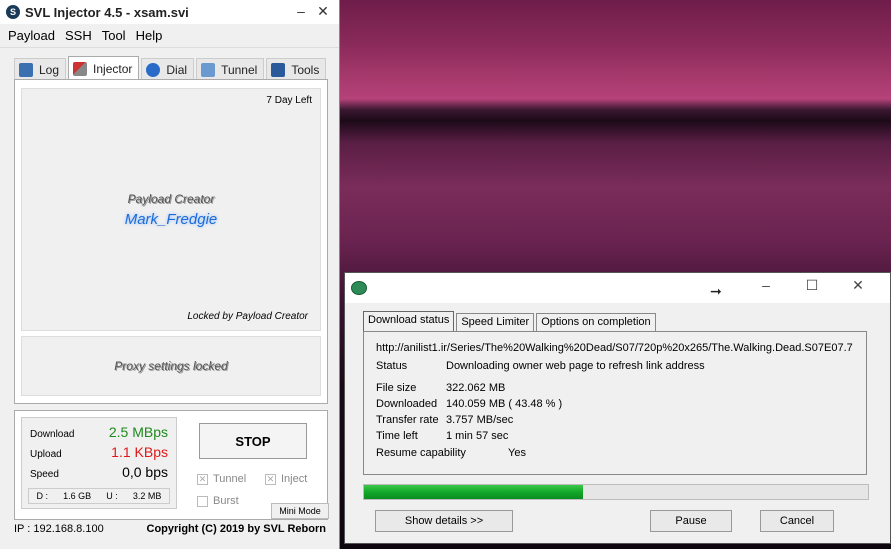 Image resolution: width=891 pixels, height=549 pixels. What do you see at coordinates (247, 316) in the screenshot?
I see `locked-text: Locked by Payload Creator` at bounding box center [247, 316].